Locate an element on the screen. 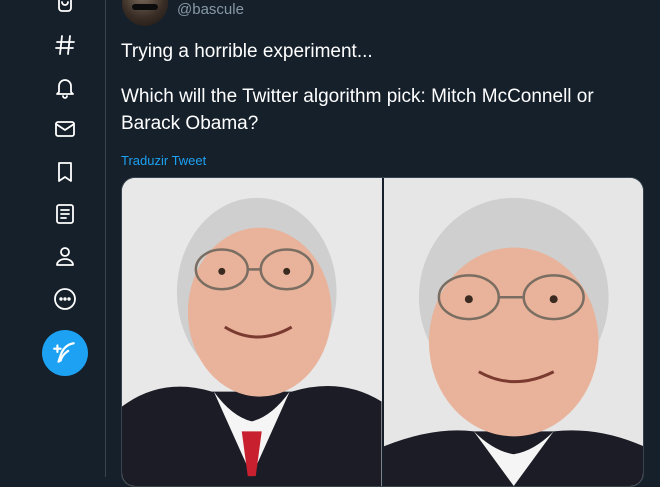 The image size is (660, 487). translate-tweet-link: Traduzir Tweet is located at coordinates (163, 160).